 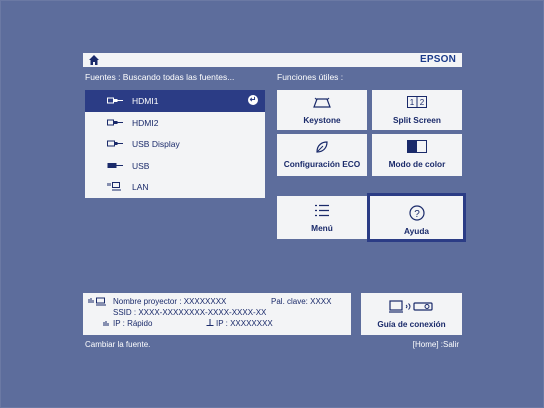 What do you see at coordinates (322, 210) in the screenshot?
I see `menu-icon` at bounding box center [322, 210].